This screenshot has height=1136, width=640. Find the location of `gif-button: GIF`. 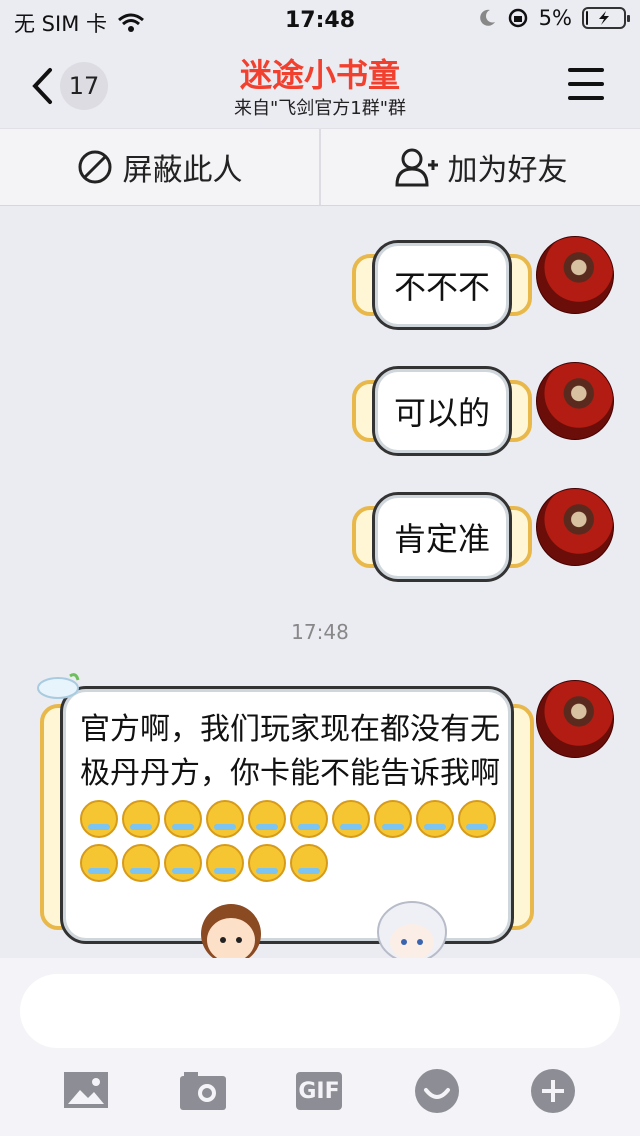

gif-button: GIF is located at coordinates (319, 1091).